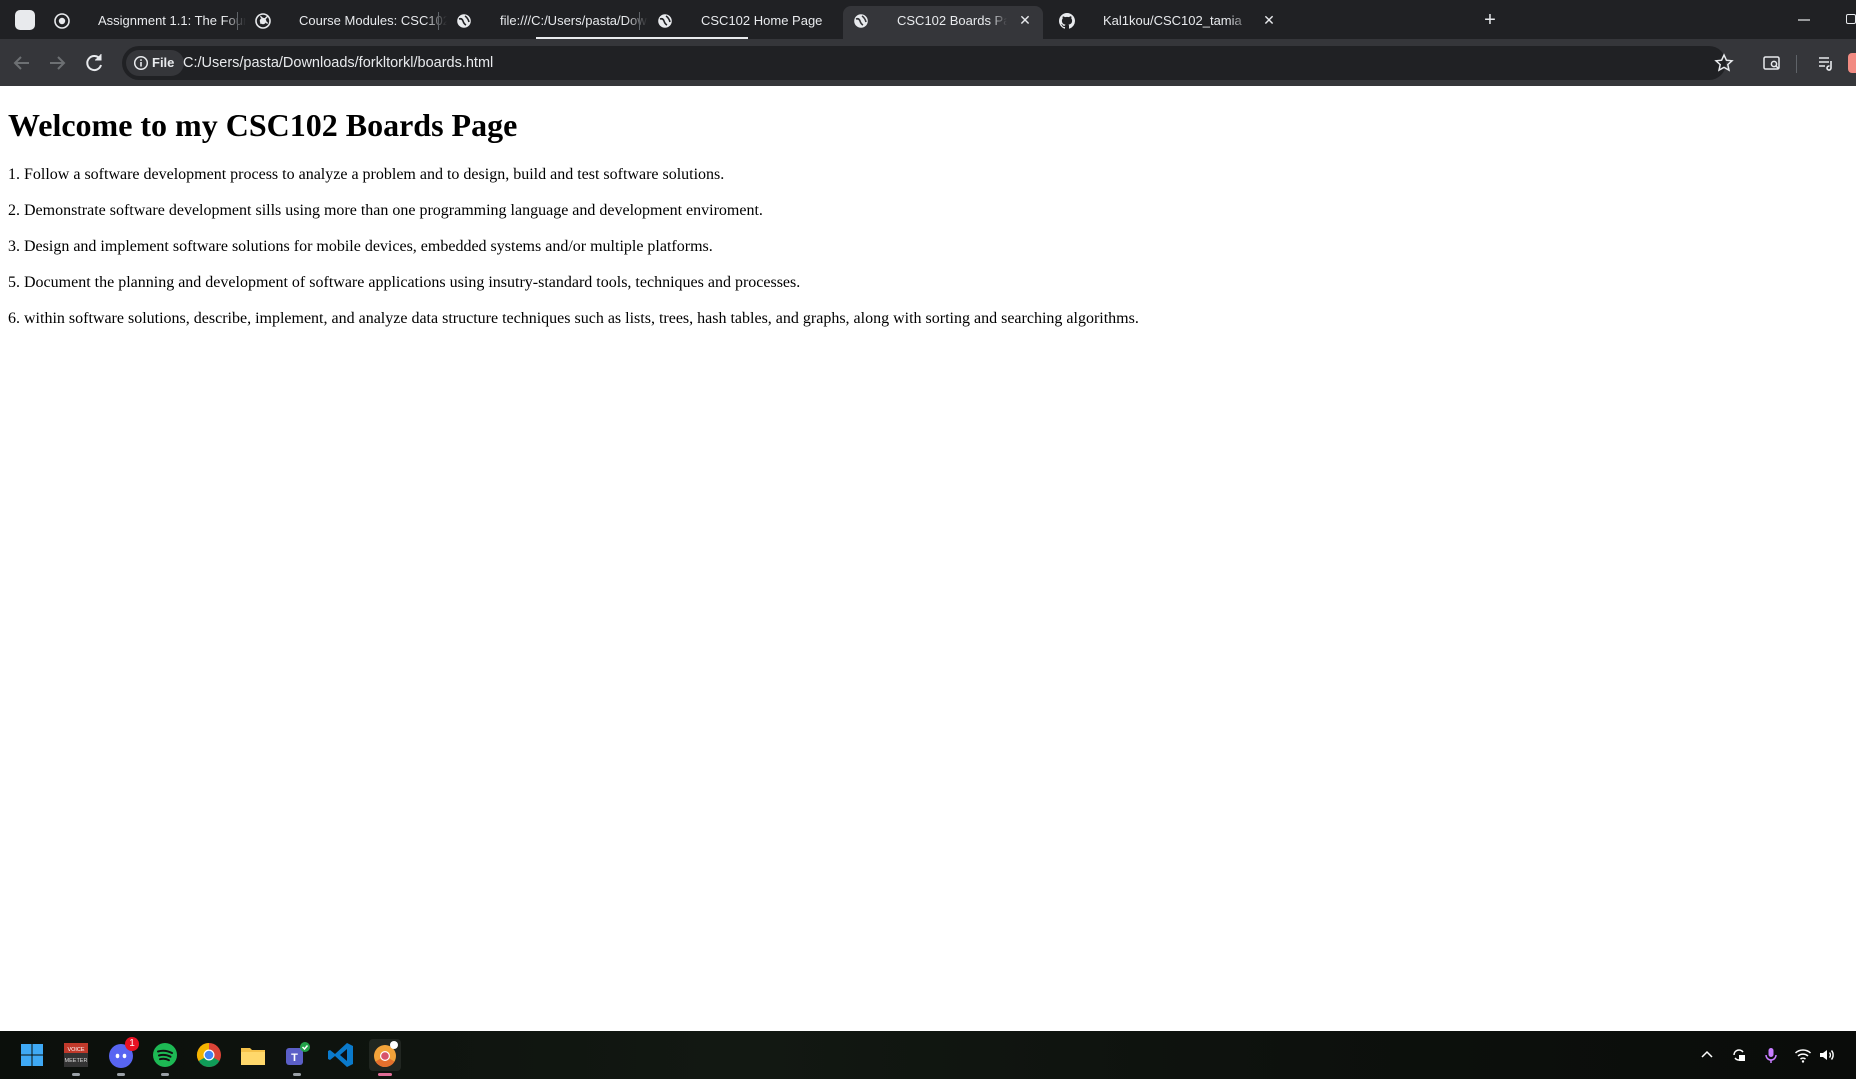 Image resolution: width=1856 pixels, height=1079 pixels. I want to click on tab-github-repo: Kal1kou/CSC102_tamia ✕, so click(1168, 22).